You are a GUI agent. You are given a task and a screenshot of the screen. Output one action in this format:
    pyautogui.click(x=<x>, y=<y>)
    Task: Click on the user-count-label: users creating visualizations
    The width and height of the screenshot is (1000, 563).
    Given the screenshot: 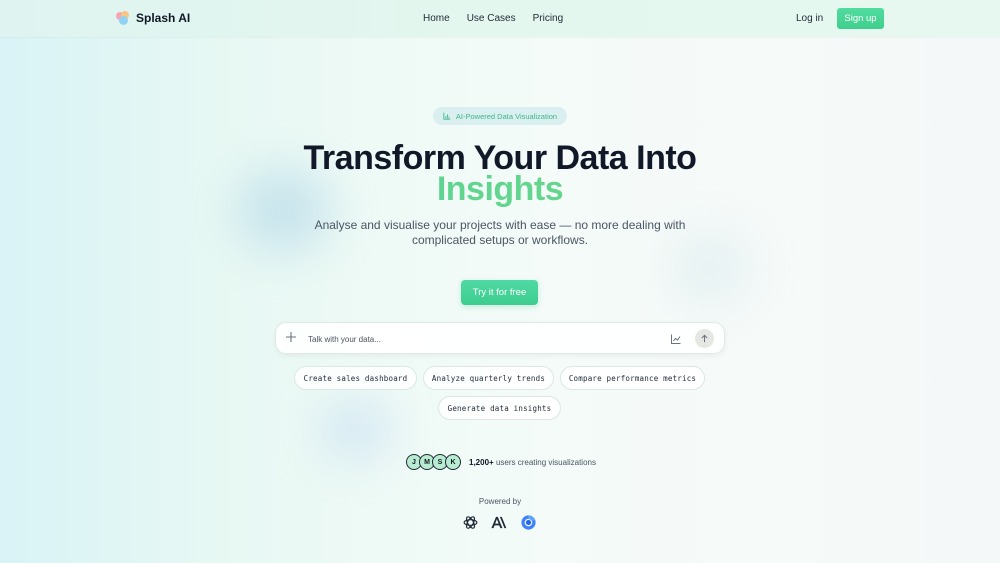 What is the action you would take?
    pyautogui.click(x=545, y=462)
    